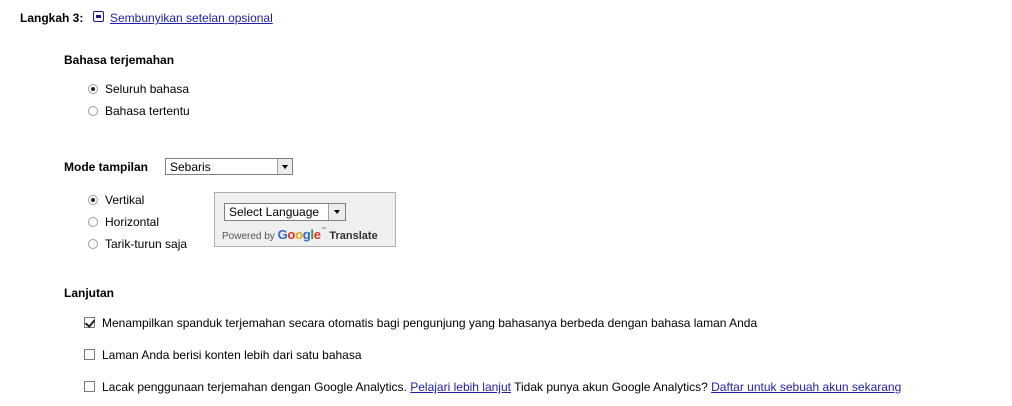 This screenshot has height=406, width=1012. I want to click on hide-optional-settings-link: Sembunyikan setelan opsional, so click(191, 18).